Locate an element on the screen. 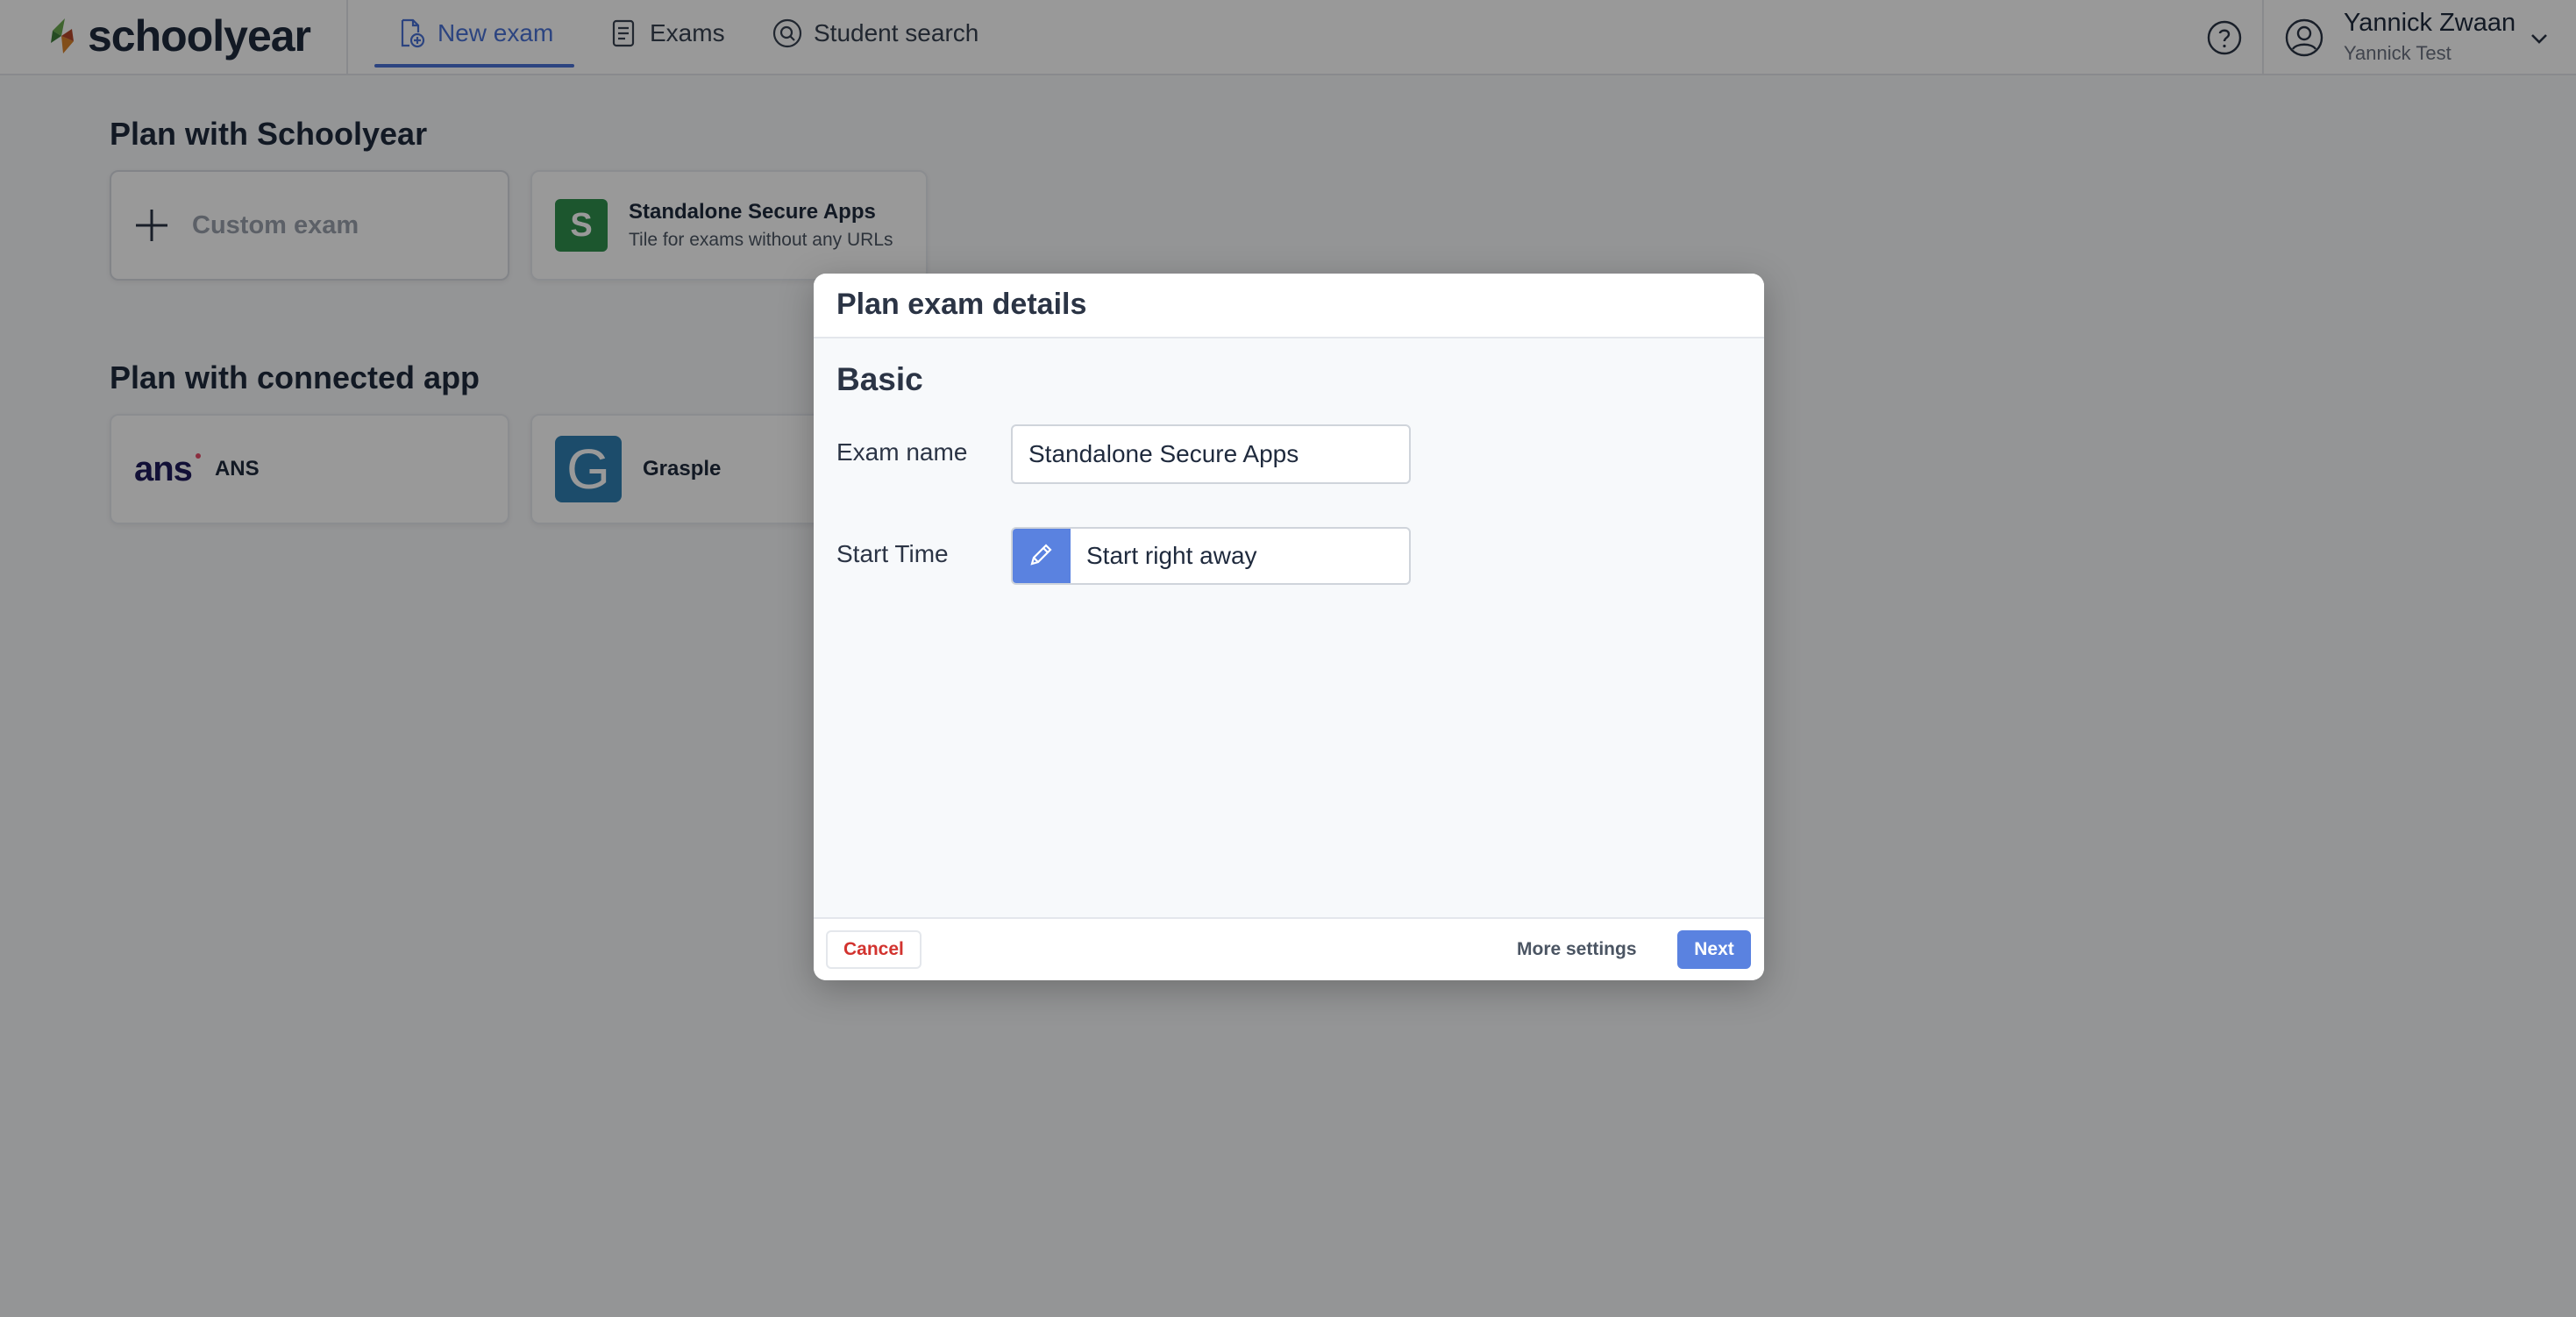 The width and height of the screenshot is (2576, 1317). dialog-footer: Cancel More settings Next is located at coordinates (1289, 949).